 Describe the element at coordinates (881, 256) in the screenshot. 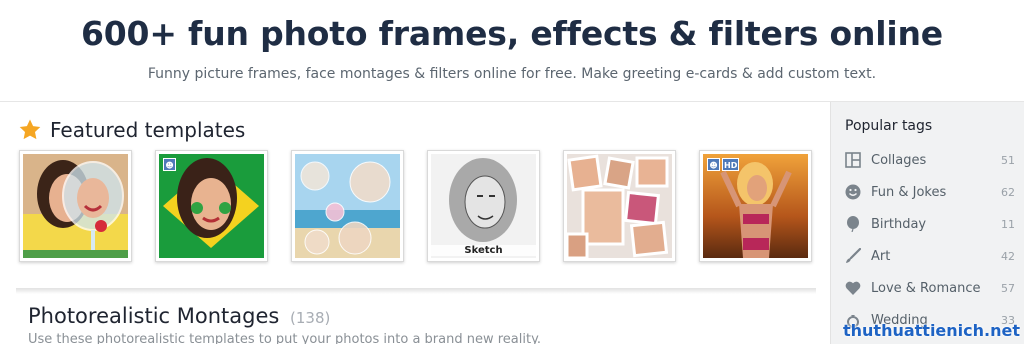

I see `tag-label: Art` at that location.